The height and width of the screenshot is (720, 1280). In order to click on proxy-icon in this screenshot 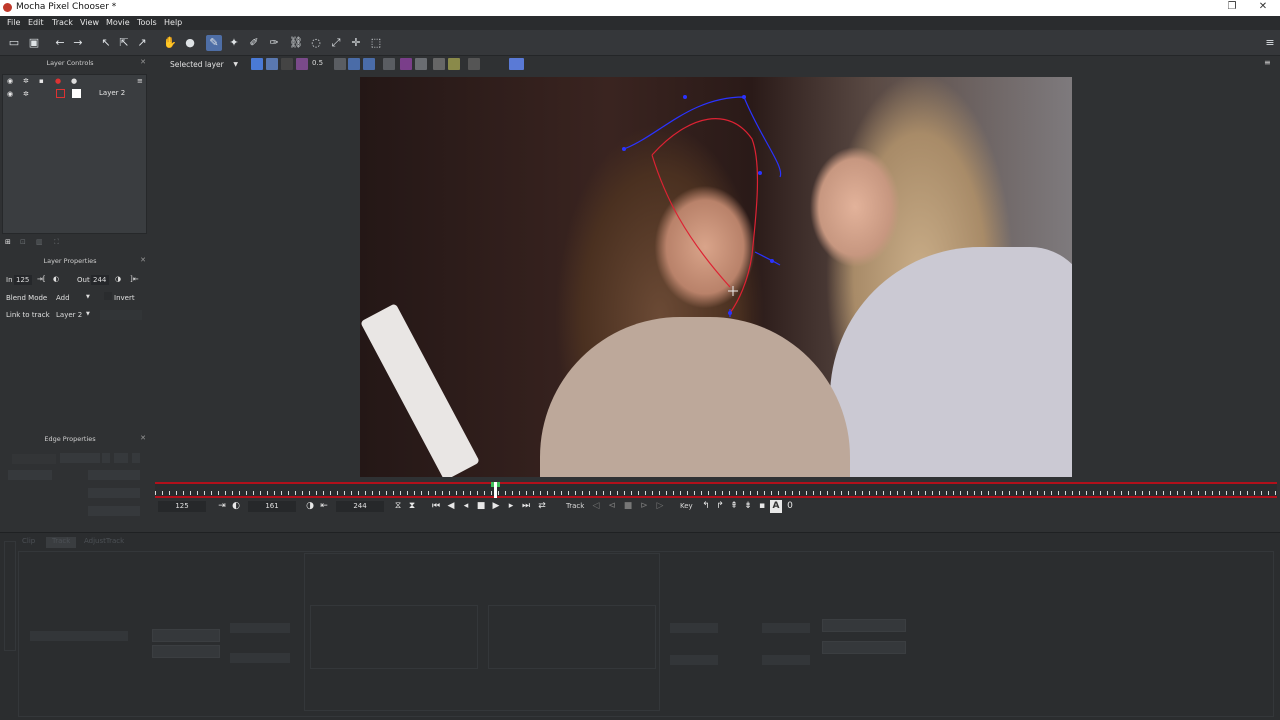, I will do `click(516, 64)`.